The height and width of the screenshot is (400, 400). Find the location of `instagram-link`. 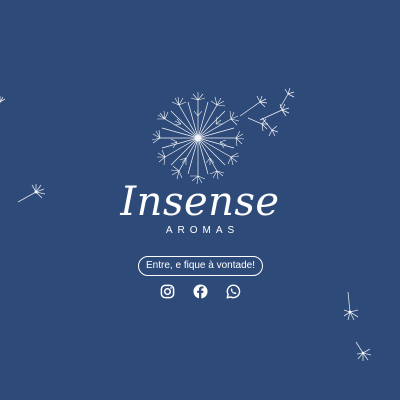

instagram-link is located at coordinates (167, 291).